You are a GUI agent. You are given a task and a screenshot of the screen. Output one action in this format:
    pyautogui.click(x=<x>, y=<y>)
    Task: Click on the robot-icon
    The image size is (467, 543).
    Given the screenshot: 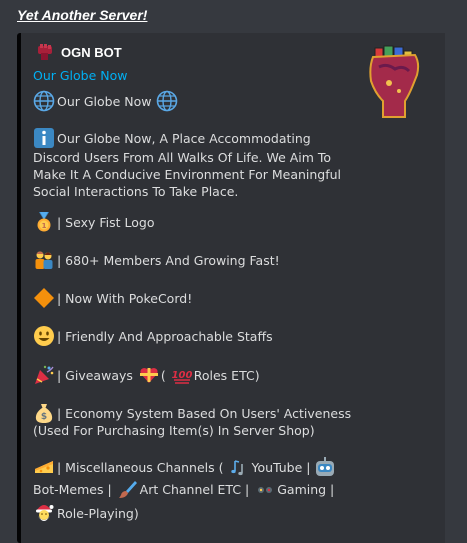 What is the action you would take?
    pyautogui.click(x=325, y=467)
    